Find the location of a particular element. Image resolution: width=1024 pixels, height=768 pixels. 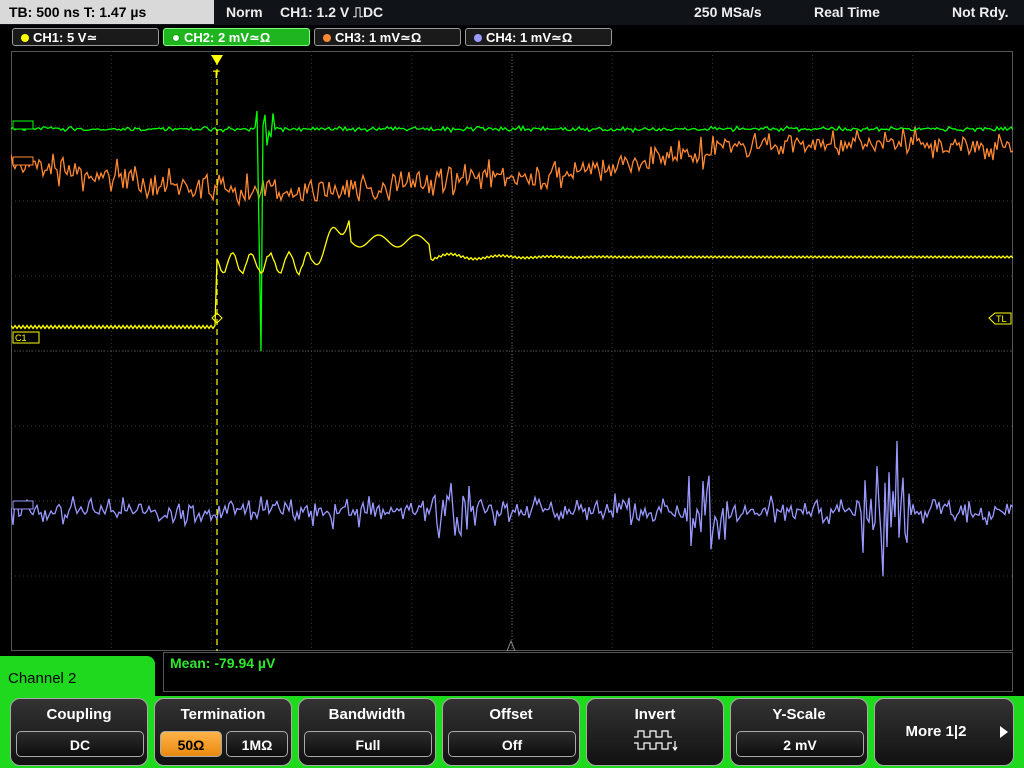

offset-softkey: Offset Off is located at coordinates (511, 732).